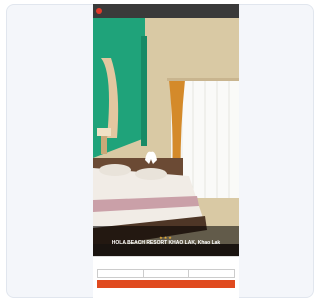 Image resolution: width=320 pixels, height=302 pixels. Describe the element at coordinates (166, 256) in the screenshot. I see `booking-divider` at that location.